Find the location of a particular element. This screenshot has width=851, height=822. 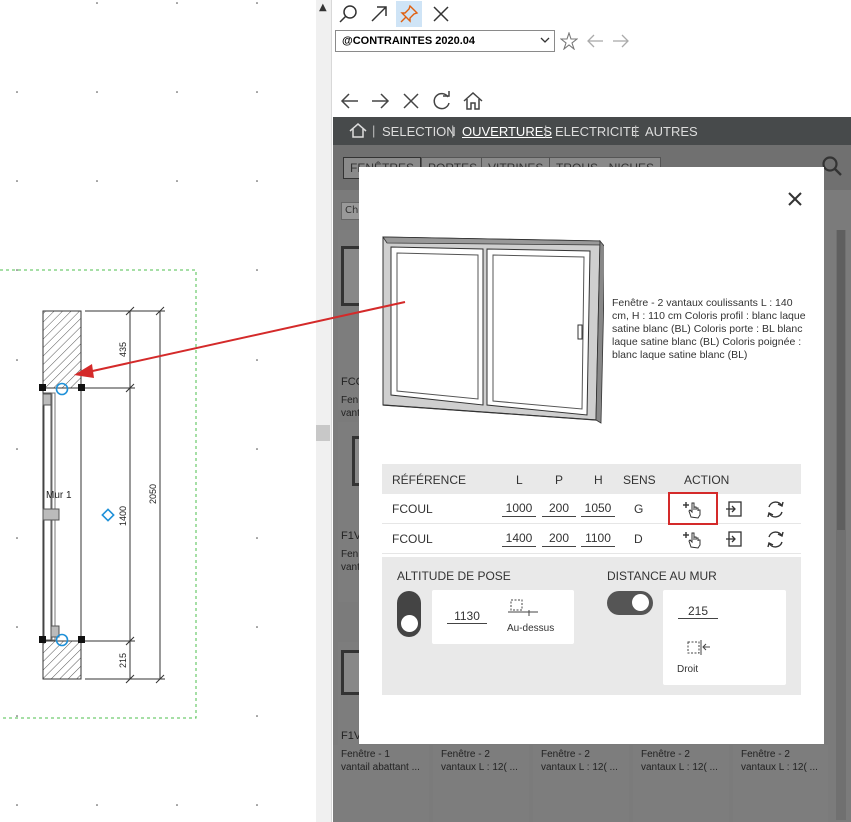

row-sens: D is located at coordinates (638, 539).